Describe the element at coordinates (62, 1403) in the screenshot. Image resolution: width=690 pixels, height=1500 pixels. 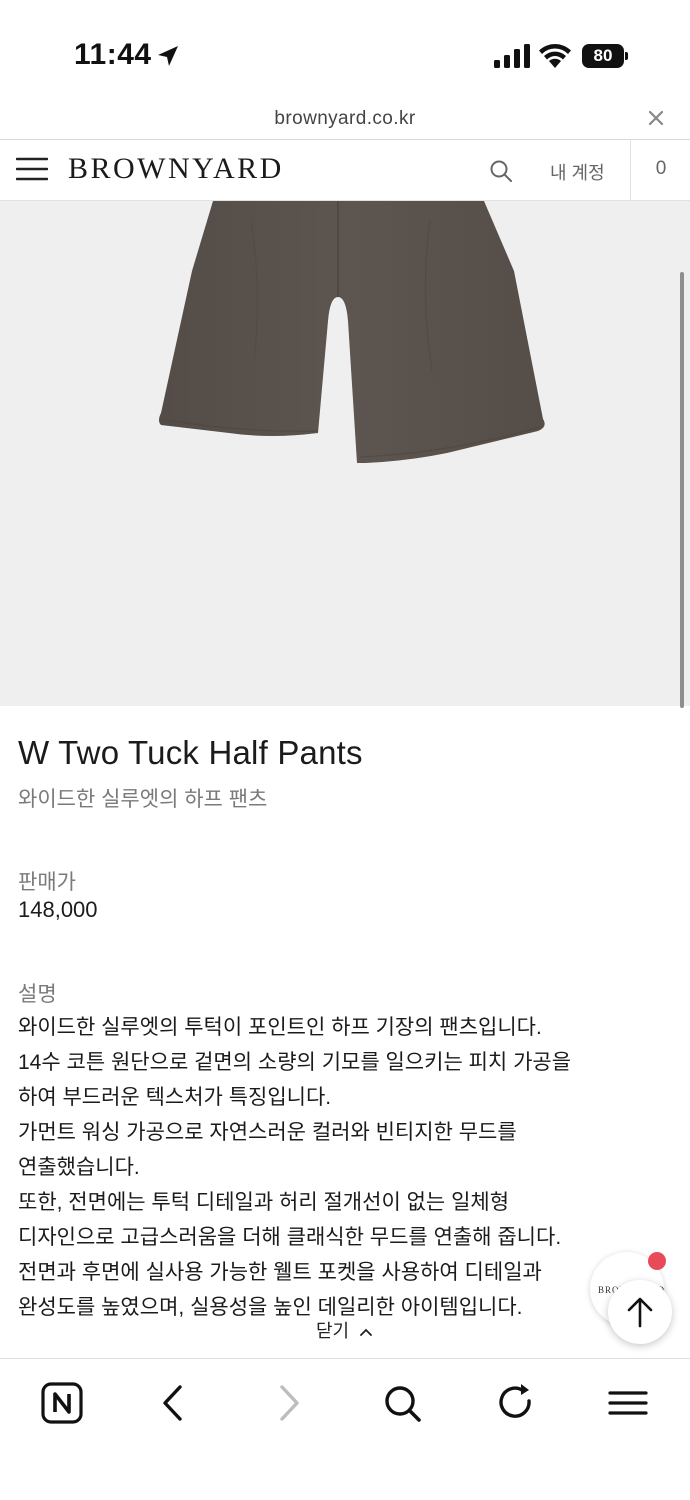
I see `naver-n-icon` at that location.